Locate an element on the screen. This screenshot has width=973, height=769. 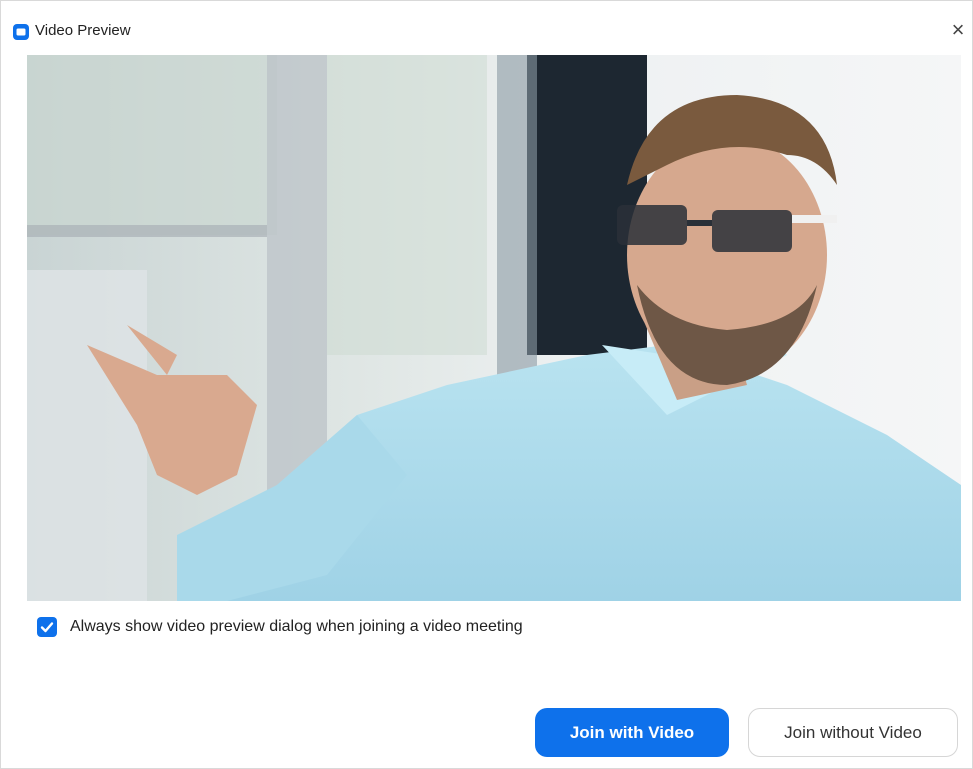
title-bar: Video Preview × is located at coordinates (486, 23).